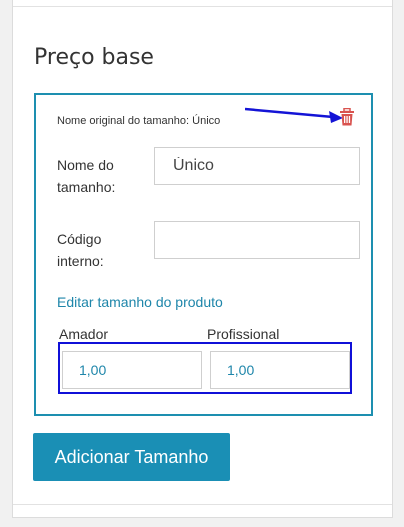 The height and width of the screenshot is (527, 404). Describe the element at coordinates (139, 121) in the screenshot. I see `original-size-name: Nome original do tamanho: Único` at that location.